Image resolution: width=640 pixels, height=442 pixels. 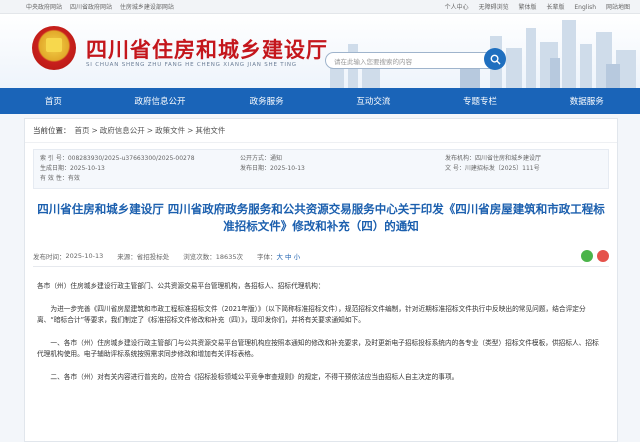 I want to click on publish-time: 2025-10-13, so click(x=84, y=255).